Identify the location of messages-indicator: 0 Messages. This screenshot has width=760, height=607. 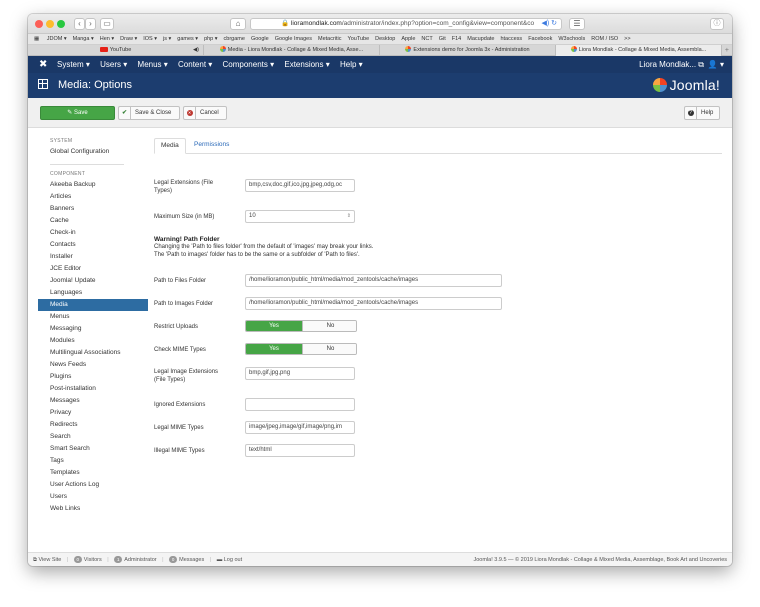
(186, 559).